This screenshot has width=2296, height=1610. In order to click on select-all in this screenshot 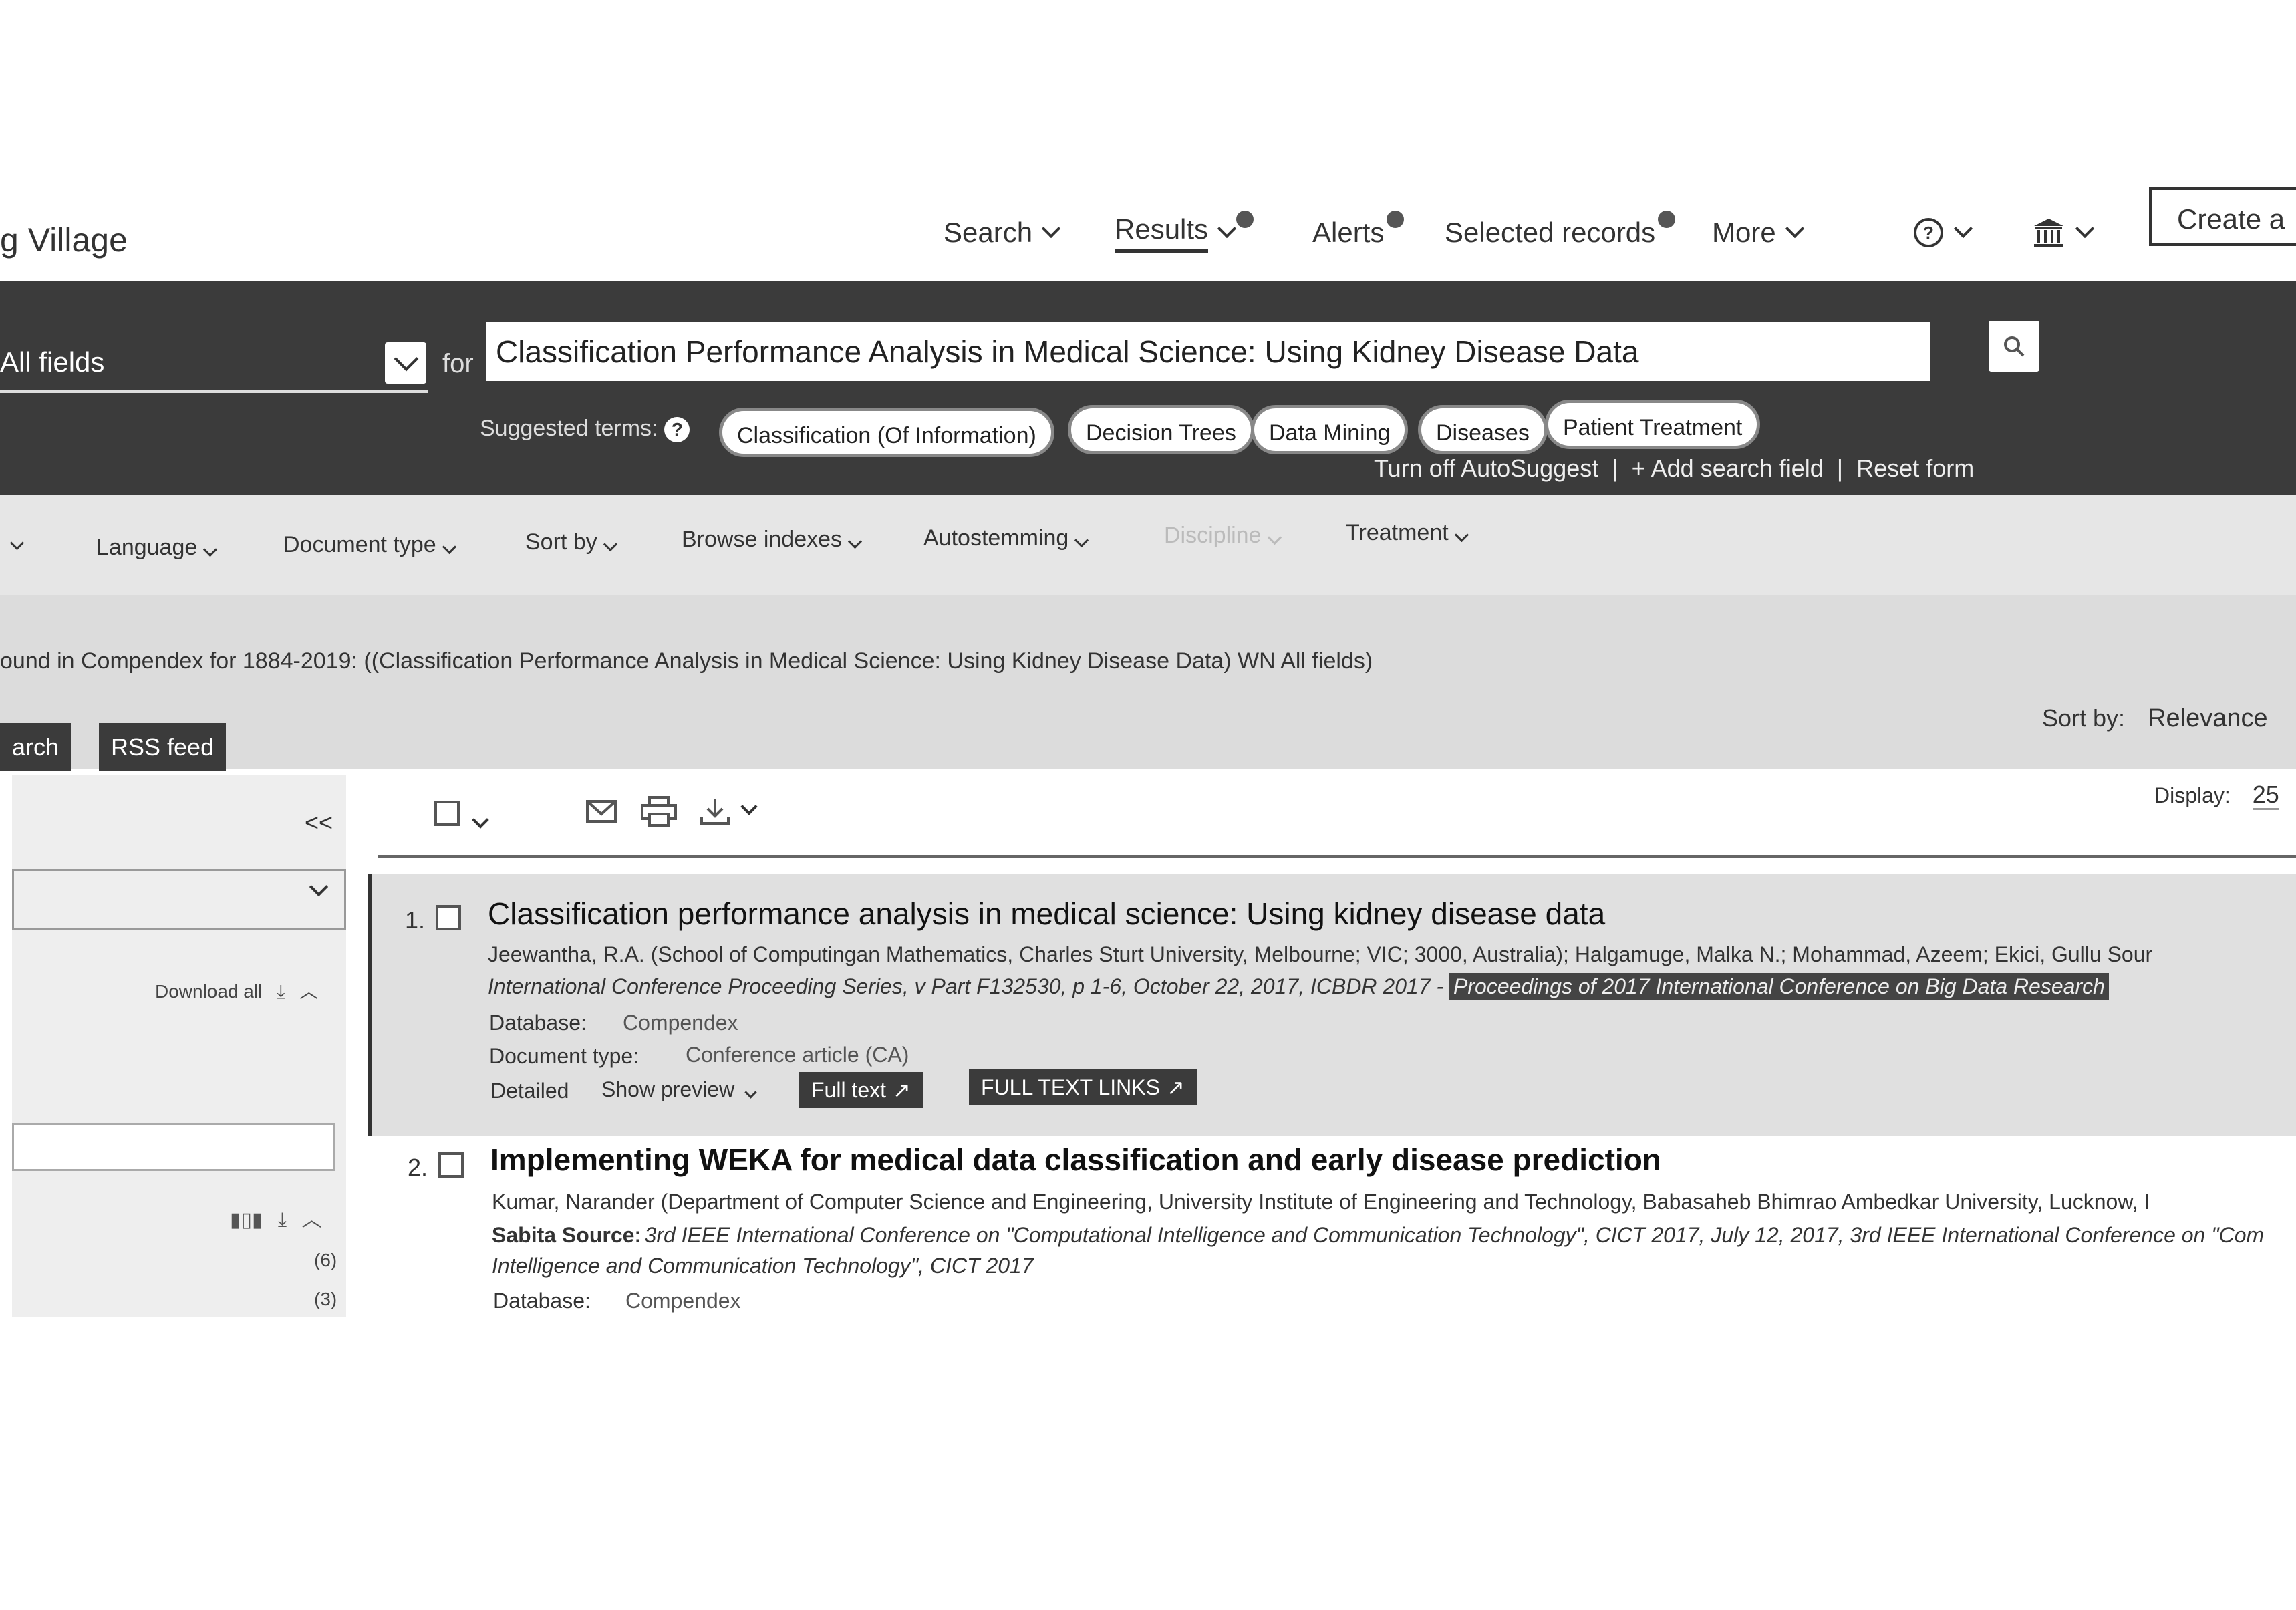, I will do `click(462, 815)`.